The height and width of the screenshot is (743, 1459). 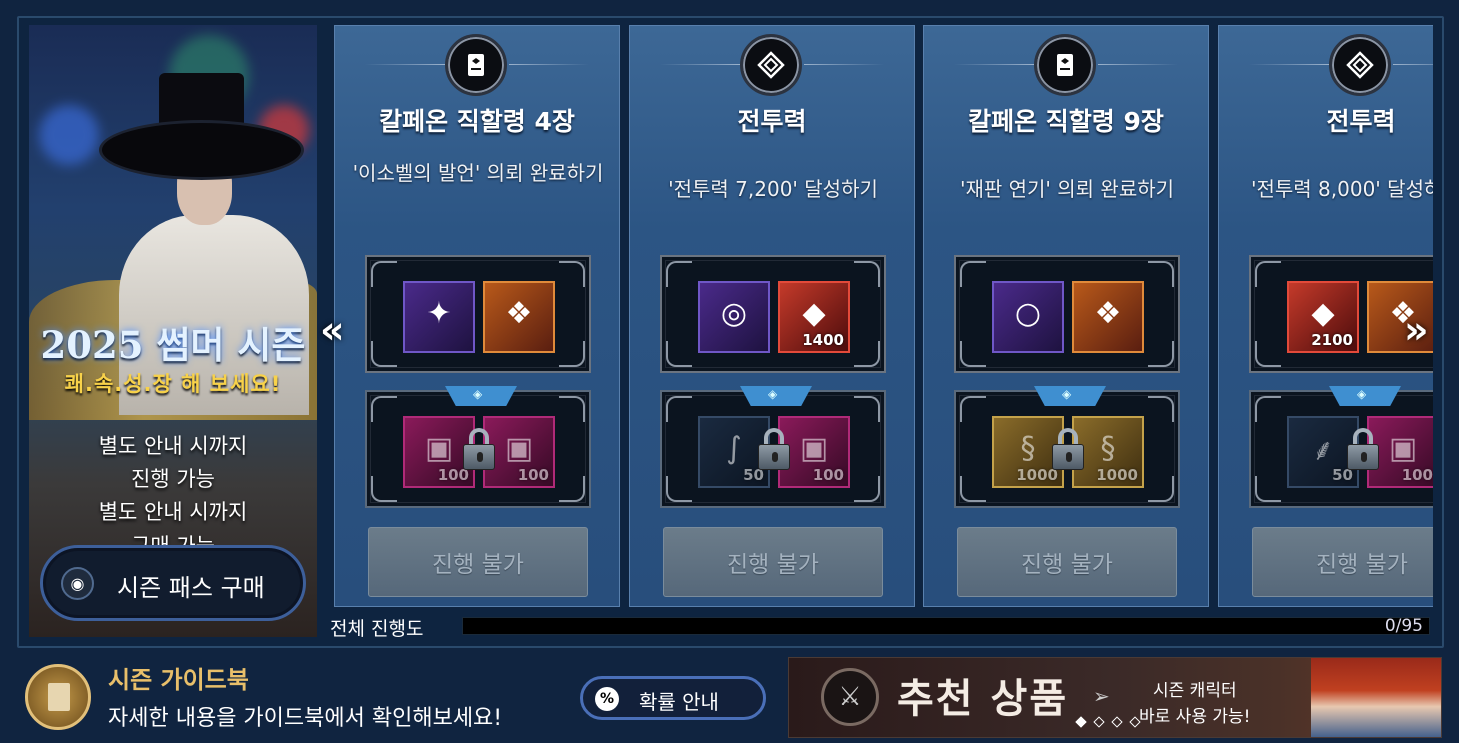 What do you see at coordinates (983, 699) in the screenshot?
I see `recommended-title: 추천 상품` at bounding box center [983, 699].